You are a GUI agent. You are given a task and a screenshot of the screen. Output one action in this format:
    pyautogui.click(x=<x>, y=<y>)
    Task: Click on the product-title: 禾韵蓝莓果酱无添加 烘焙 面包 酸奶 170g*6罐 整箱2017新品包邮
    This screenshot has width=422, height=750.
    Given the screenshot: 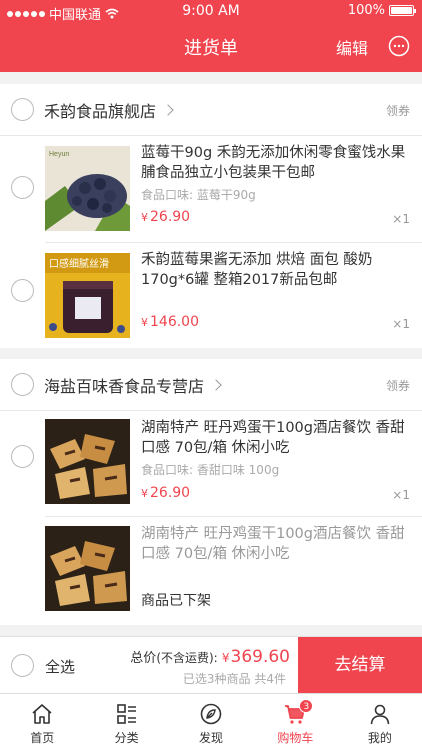 What is the action you would take?
    pyautogui.click(x=274, y=270)
    